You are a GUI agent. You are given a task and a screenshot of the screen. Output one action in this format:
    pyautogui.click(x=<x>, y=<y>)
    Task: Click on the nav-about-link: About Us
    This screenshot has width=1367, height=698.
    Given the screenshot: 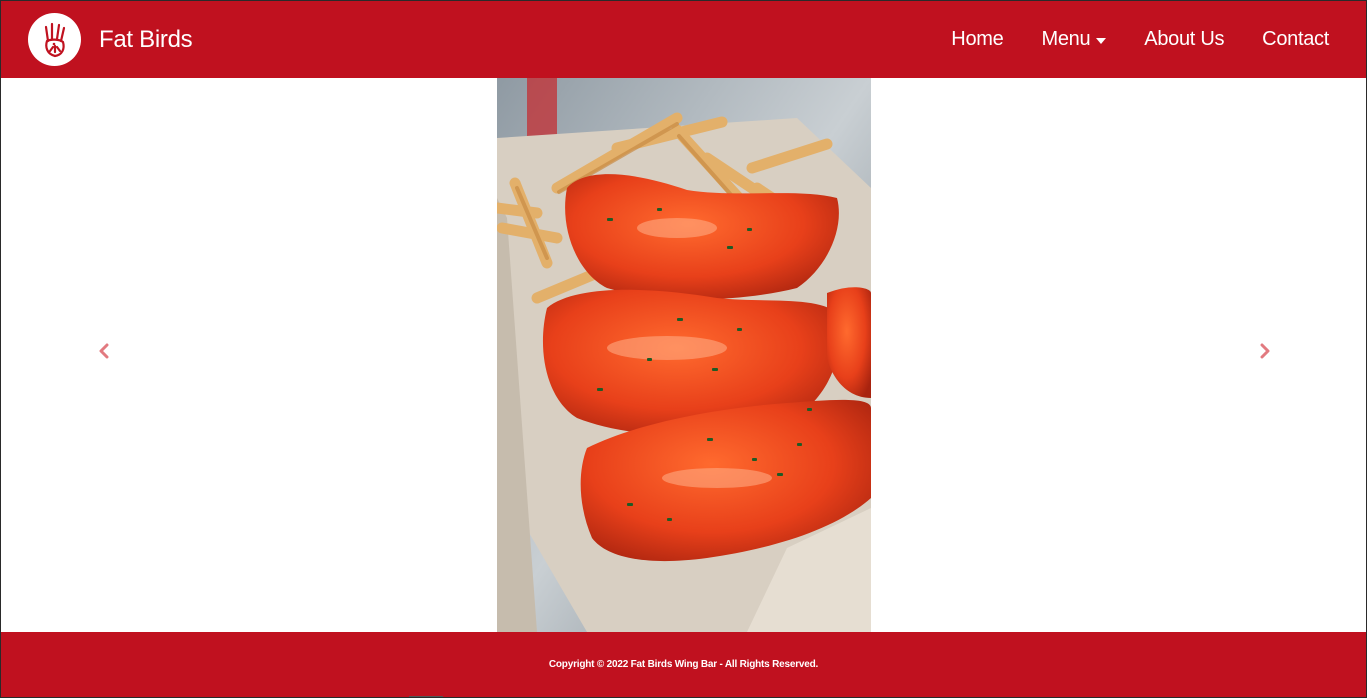 What is the action you would take?
    pyautogui.click(x=1184, y=39)
    